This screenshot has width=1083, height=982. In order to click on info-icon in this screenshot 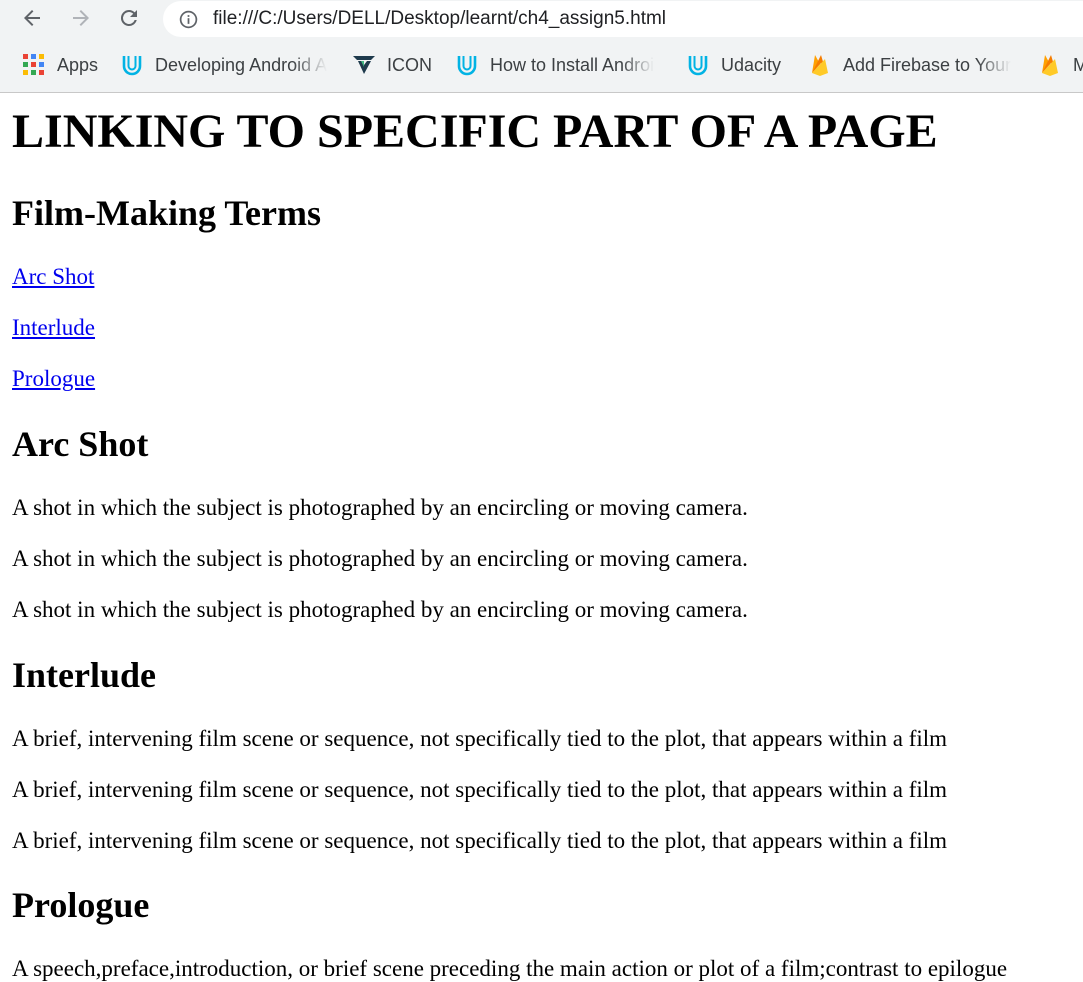, I will do `click(188, 19)`.